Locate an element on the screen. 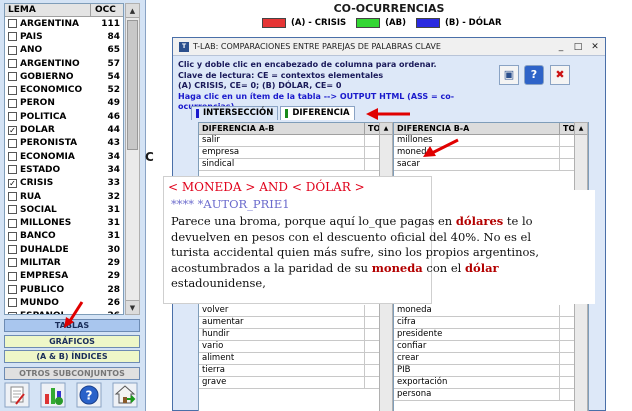  legend-item: (AB) is located at coordinates (381, 23).